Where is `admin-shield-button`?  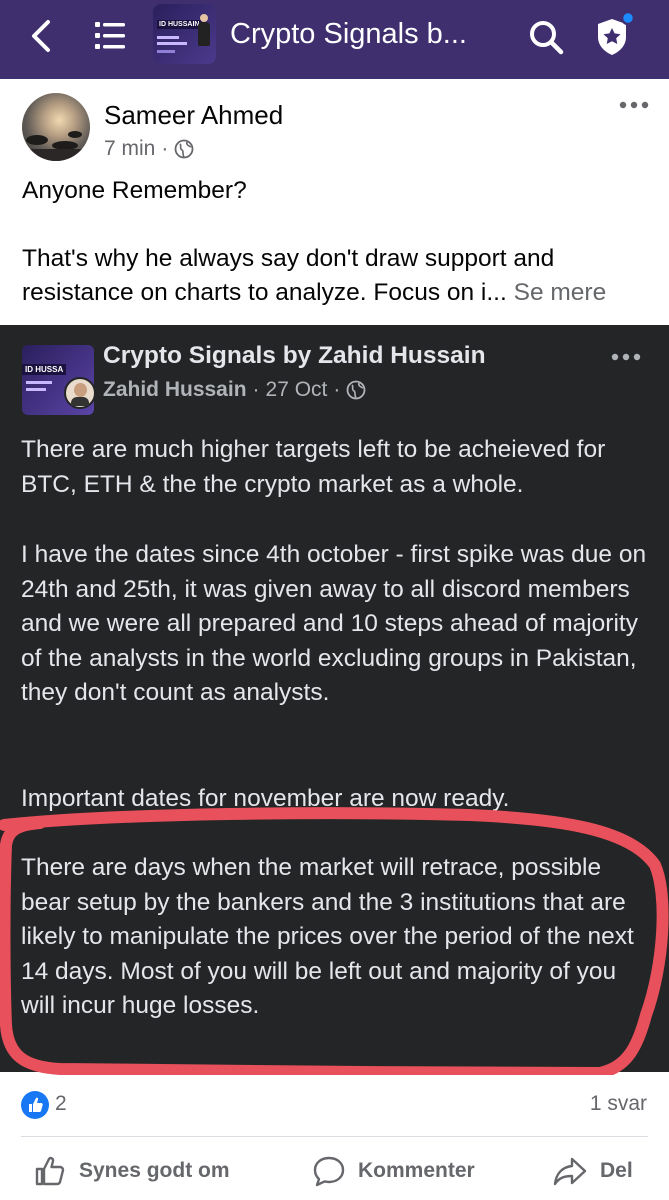 admin-shield-button is located at coordinates (614, 35).